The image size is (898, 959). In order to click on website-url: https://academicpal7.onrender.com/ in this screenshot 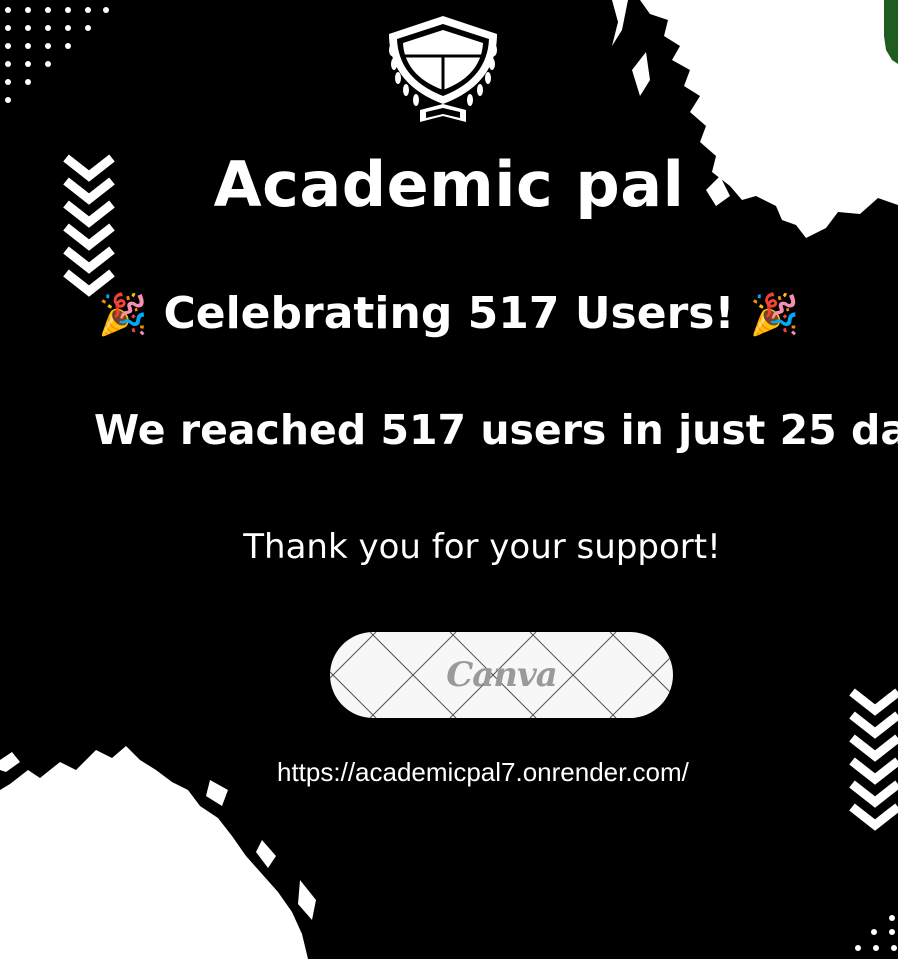, I will do `click(483, 772)`.